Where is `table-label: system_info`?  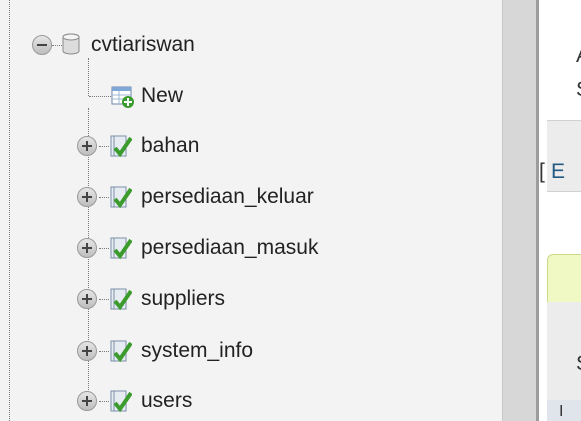
table-label: system_info is located at coordinates (197, 351).